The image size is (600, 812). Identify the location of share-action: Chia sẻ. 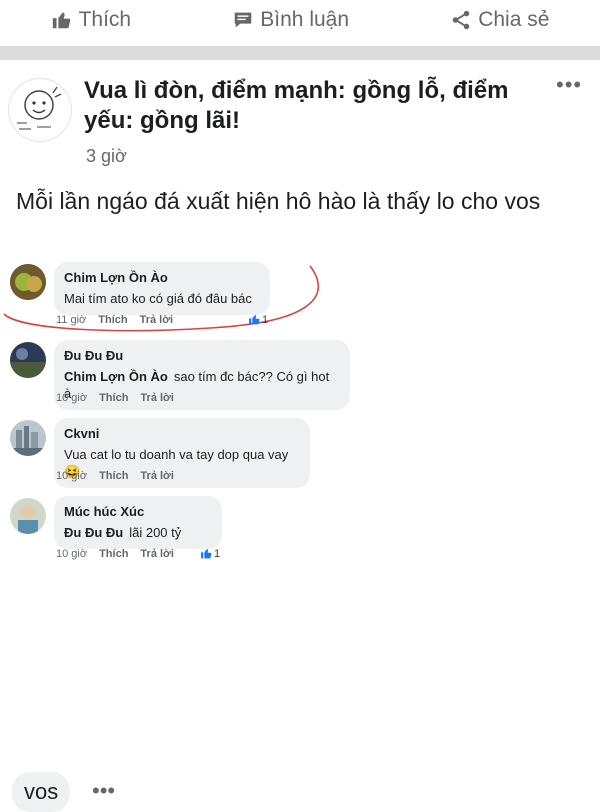
(499, 20).